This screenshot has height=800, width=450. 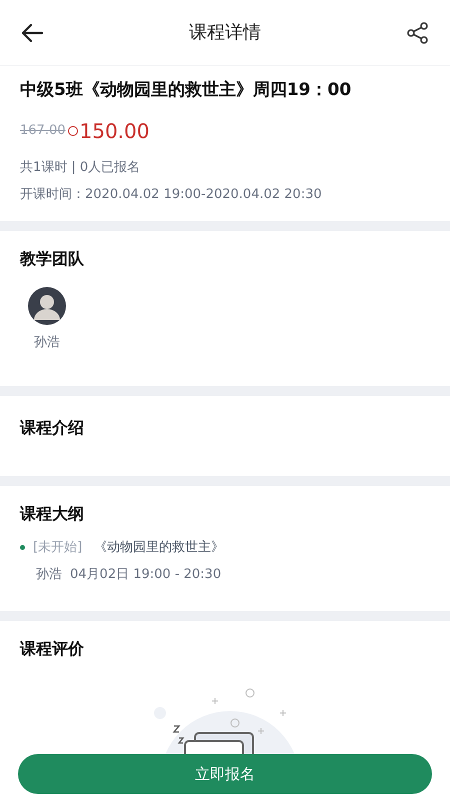 I want to click on lesson-title: 《动物园里的救世主》, so click(x=159, y=547).